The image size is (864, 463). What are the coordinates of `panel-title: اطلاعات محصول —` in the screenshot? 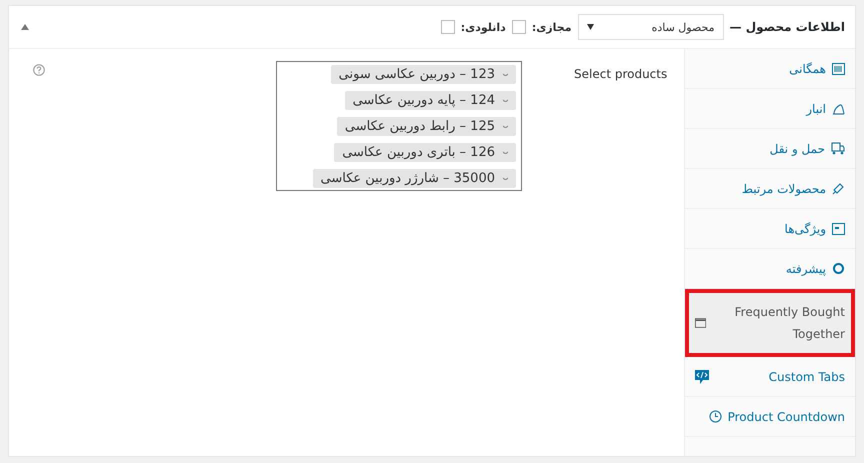 It's located at (787, 27).